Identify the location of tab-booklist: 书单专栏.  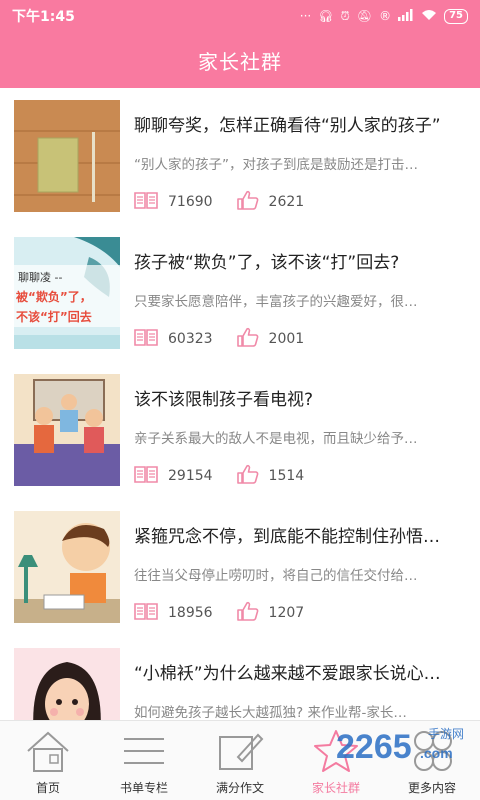
(144, 760).